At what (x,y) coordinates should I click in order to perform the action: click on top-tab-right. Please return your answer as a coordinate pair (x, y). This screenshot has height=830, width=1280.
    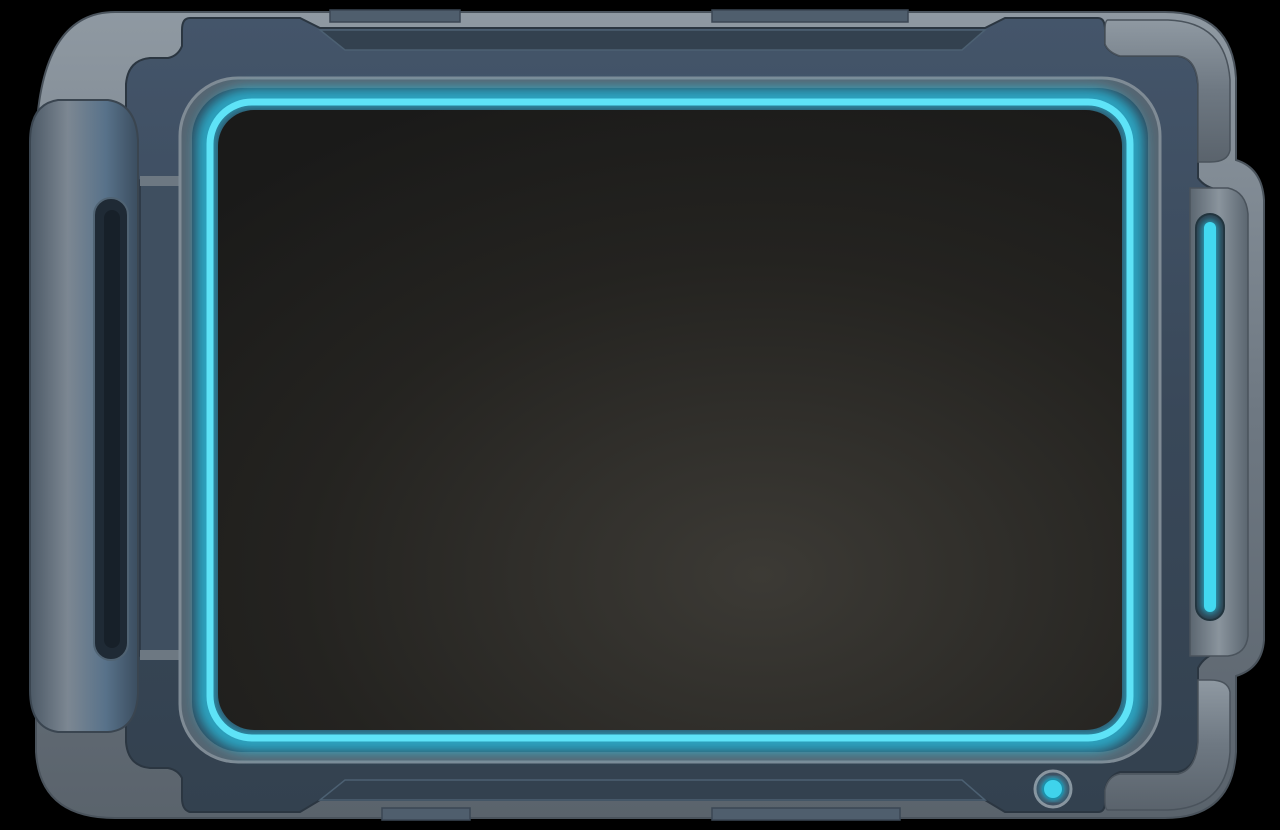
    Looking at the image, I should click on (810, 16).